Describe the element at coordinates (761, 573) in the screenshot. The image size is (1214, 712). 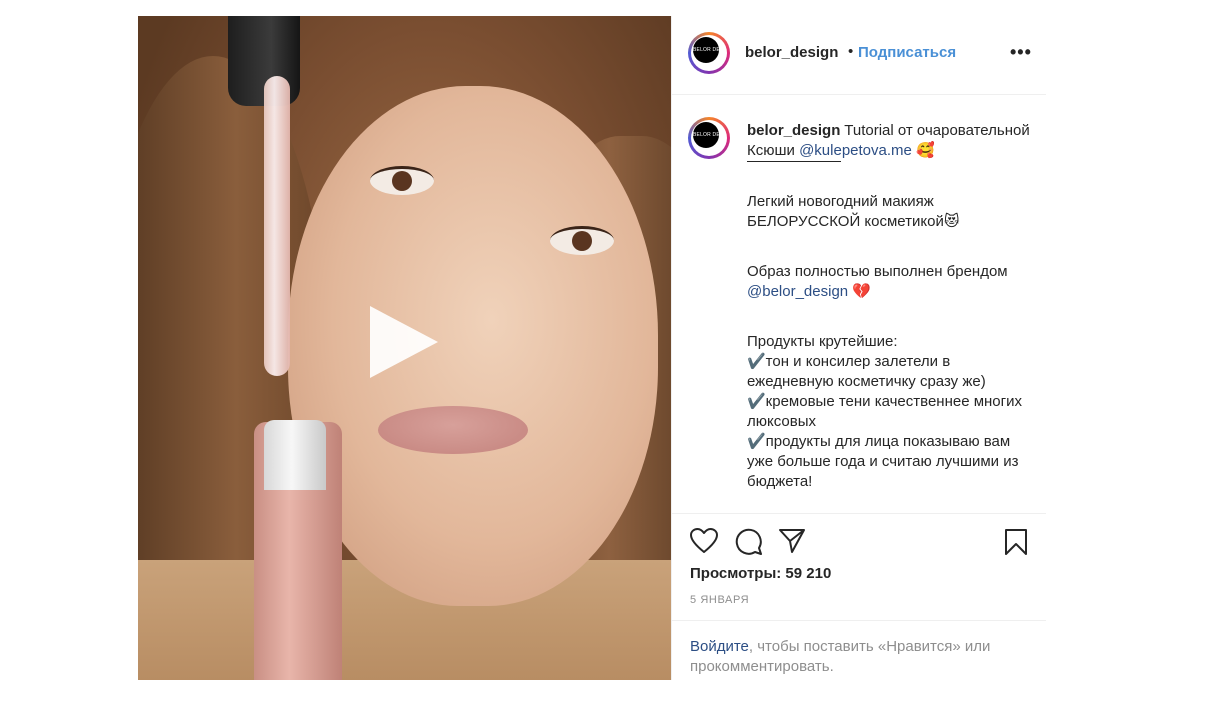
I see `views-count: Просмотры: 59 210` at that location.